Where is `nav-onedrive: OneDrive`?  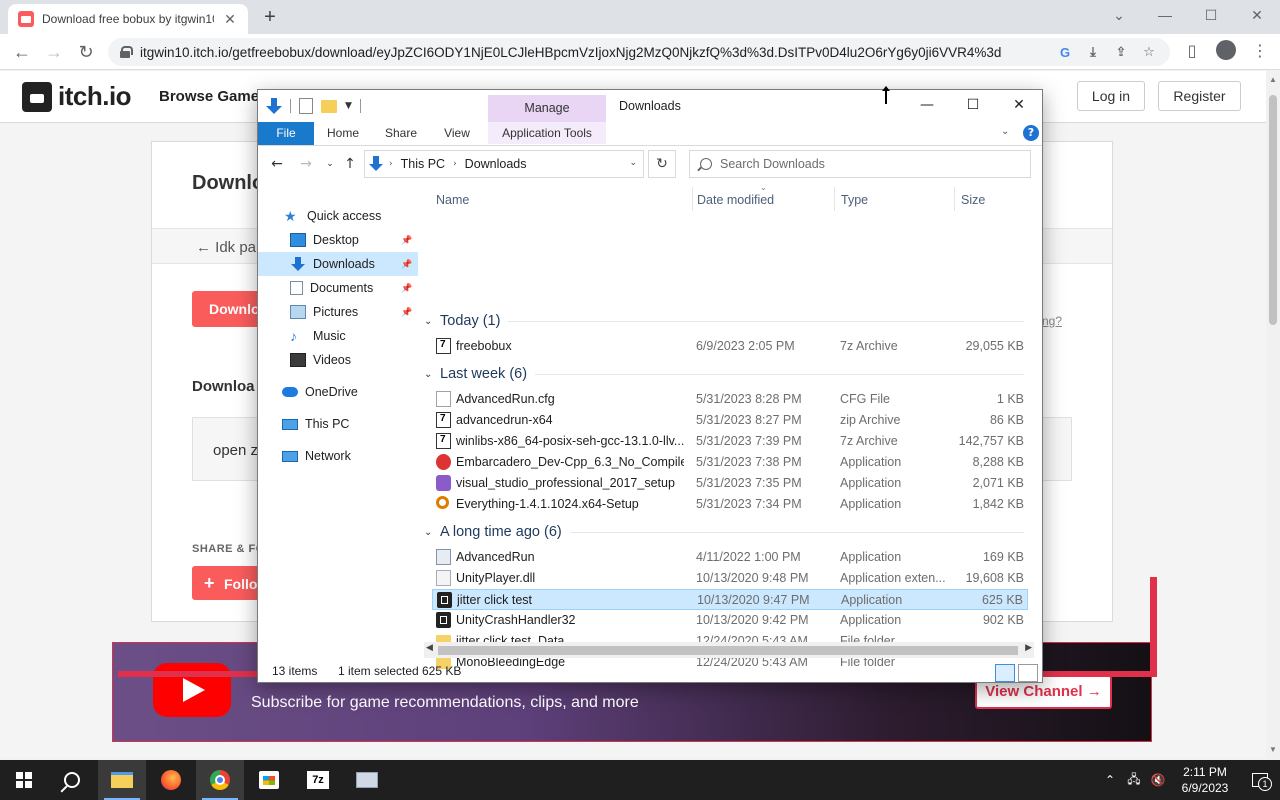
nav-onedrive: OneDrive is located at coordinates (338, 392).